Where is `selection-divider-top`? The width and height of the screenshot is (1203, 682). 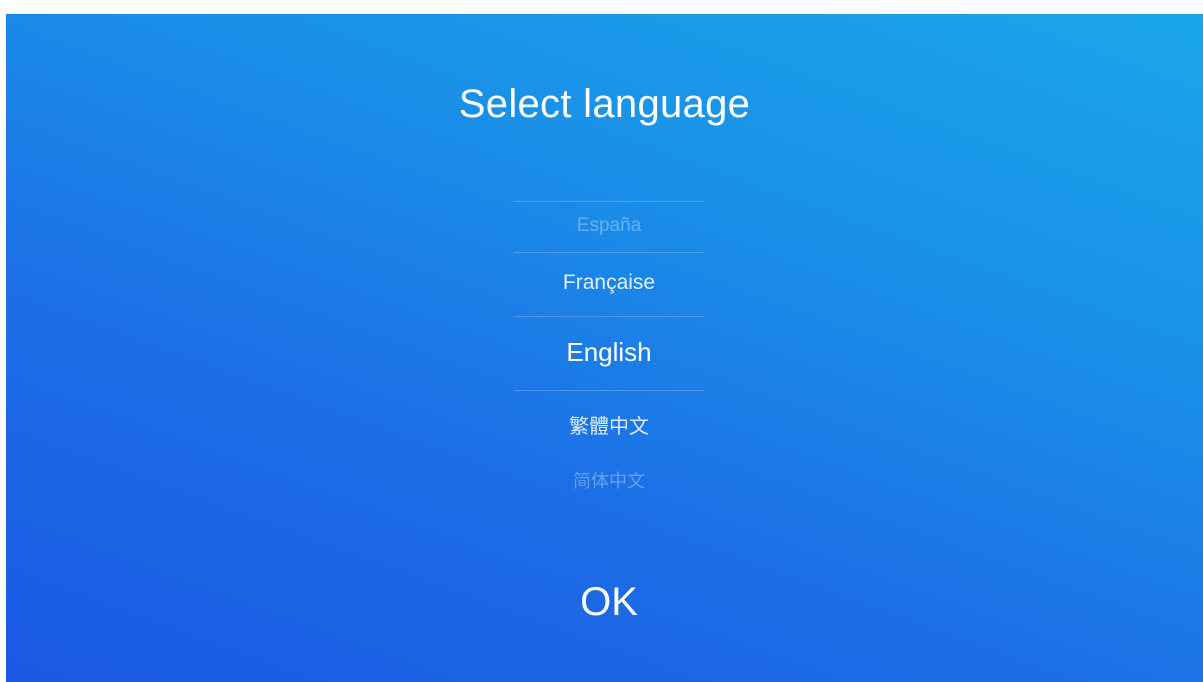 selection-divider-top is located at coordinates (609, 316).